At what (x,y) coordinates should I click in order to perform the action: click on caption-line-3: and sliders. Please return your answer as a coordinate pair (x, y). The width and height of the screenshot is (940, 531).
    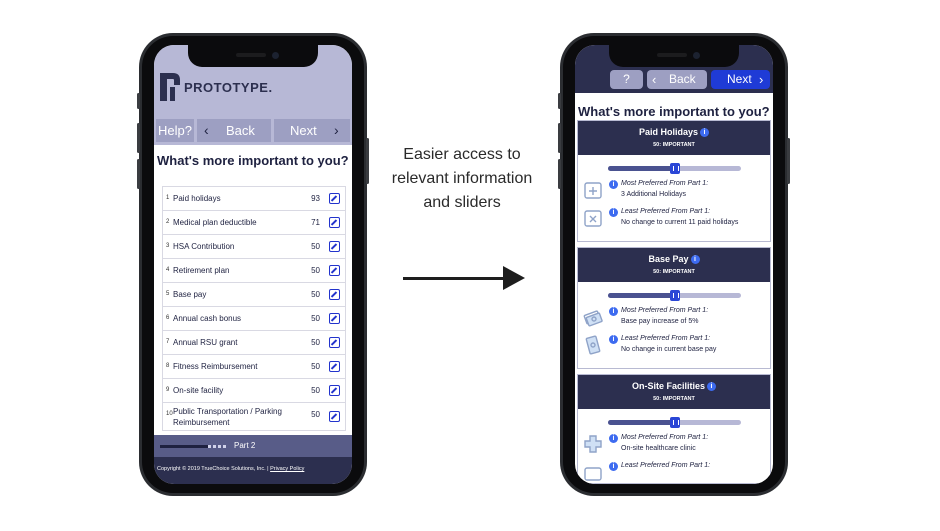
    Looking at the image, I should click on (462, 202).